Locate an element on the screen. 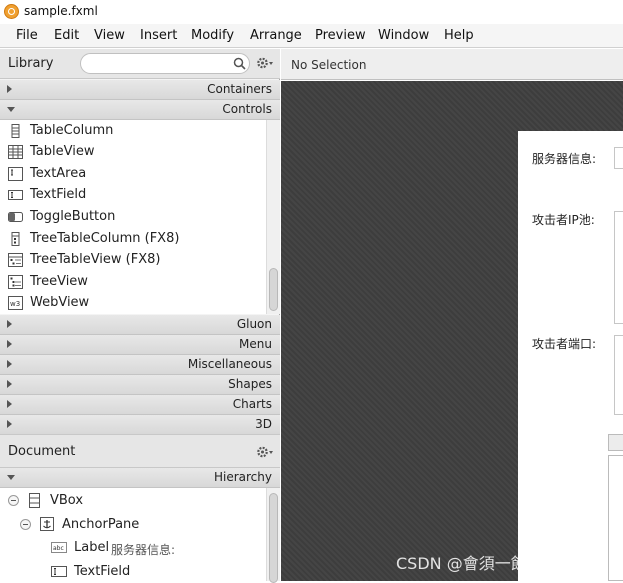  tree-node-label: TextField is located at coordinates (102, 571).